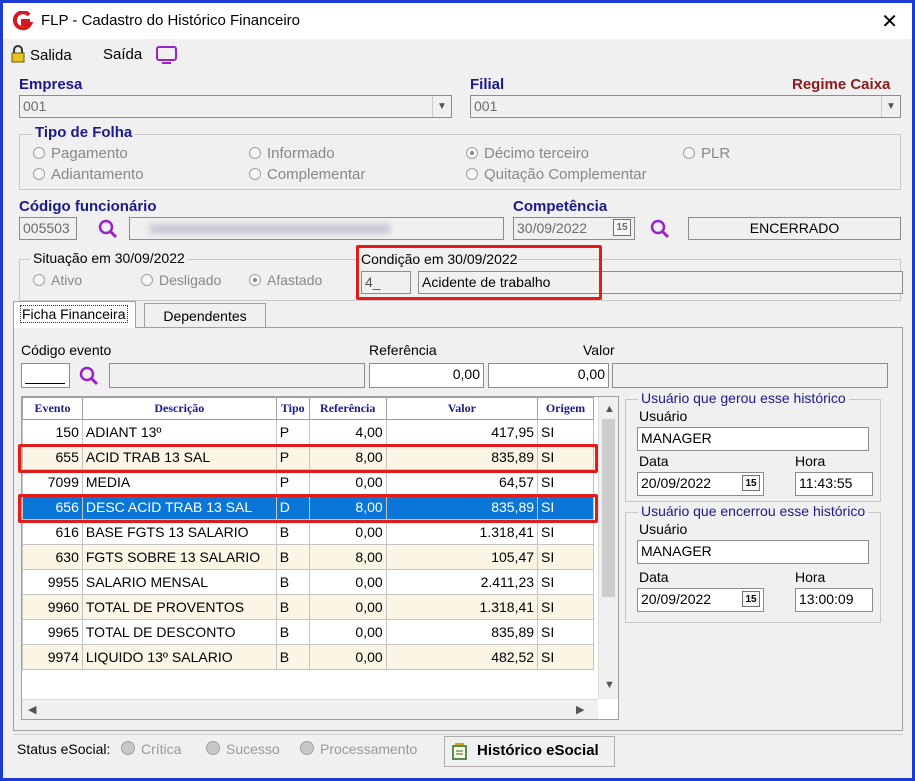 This screenshot has height=781, width=915. I want to click on evento-code-field, so click(45, 375).